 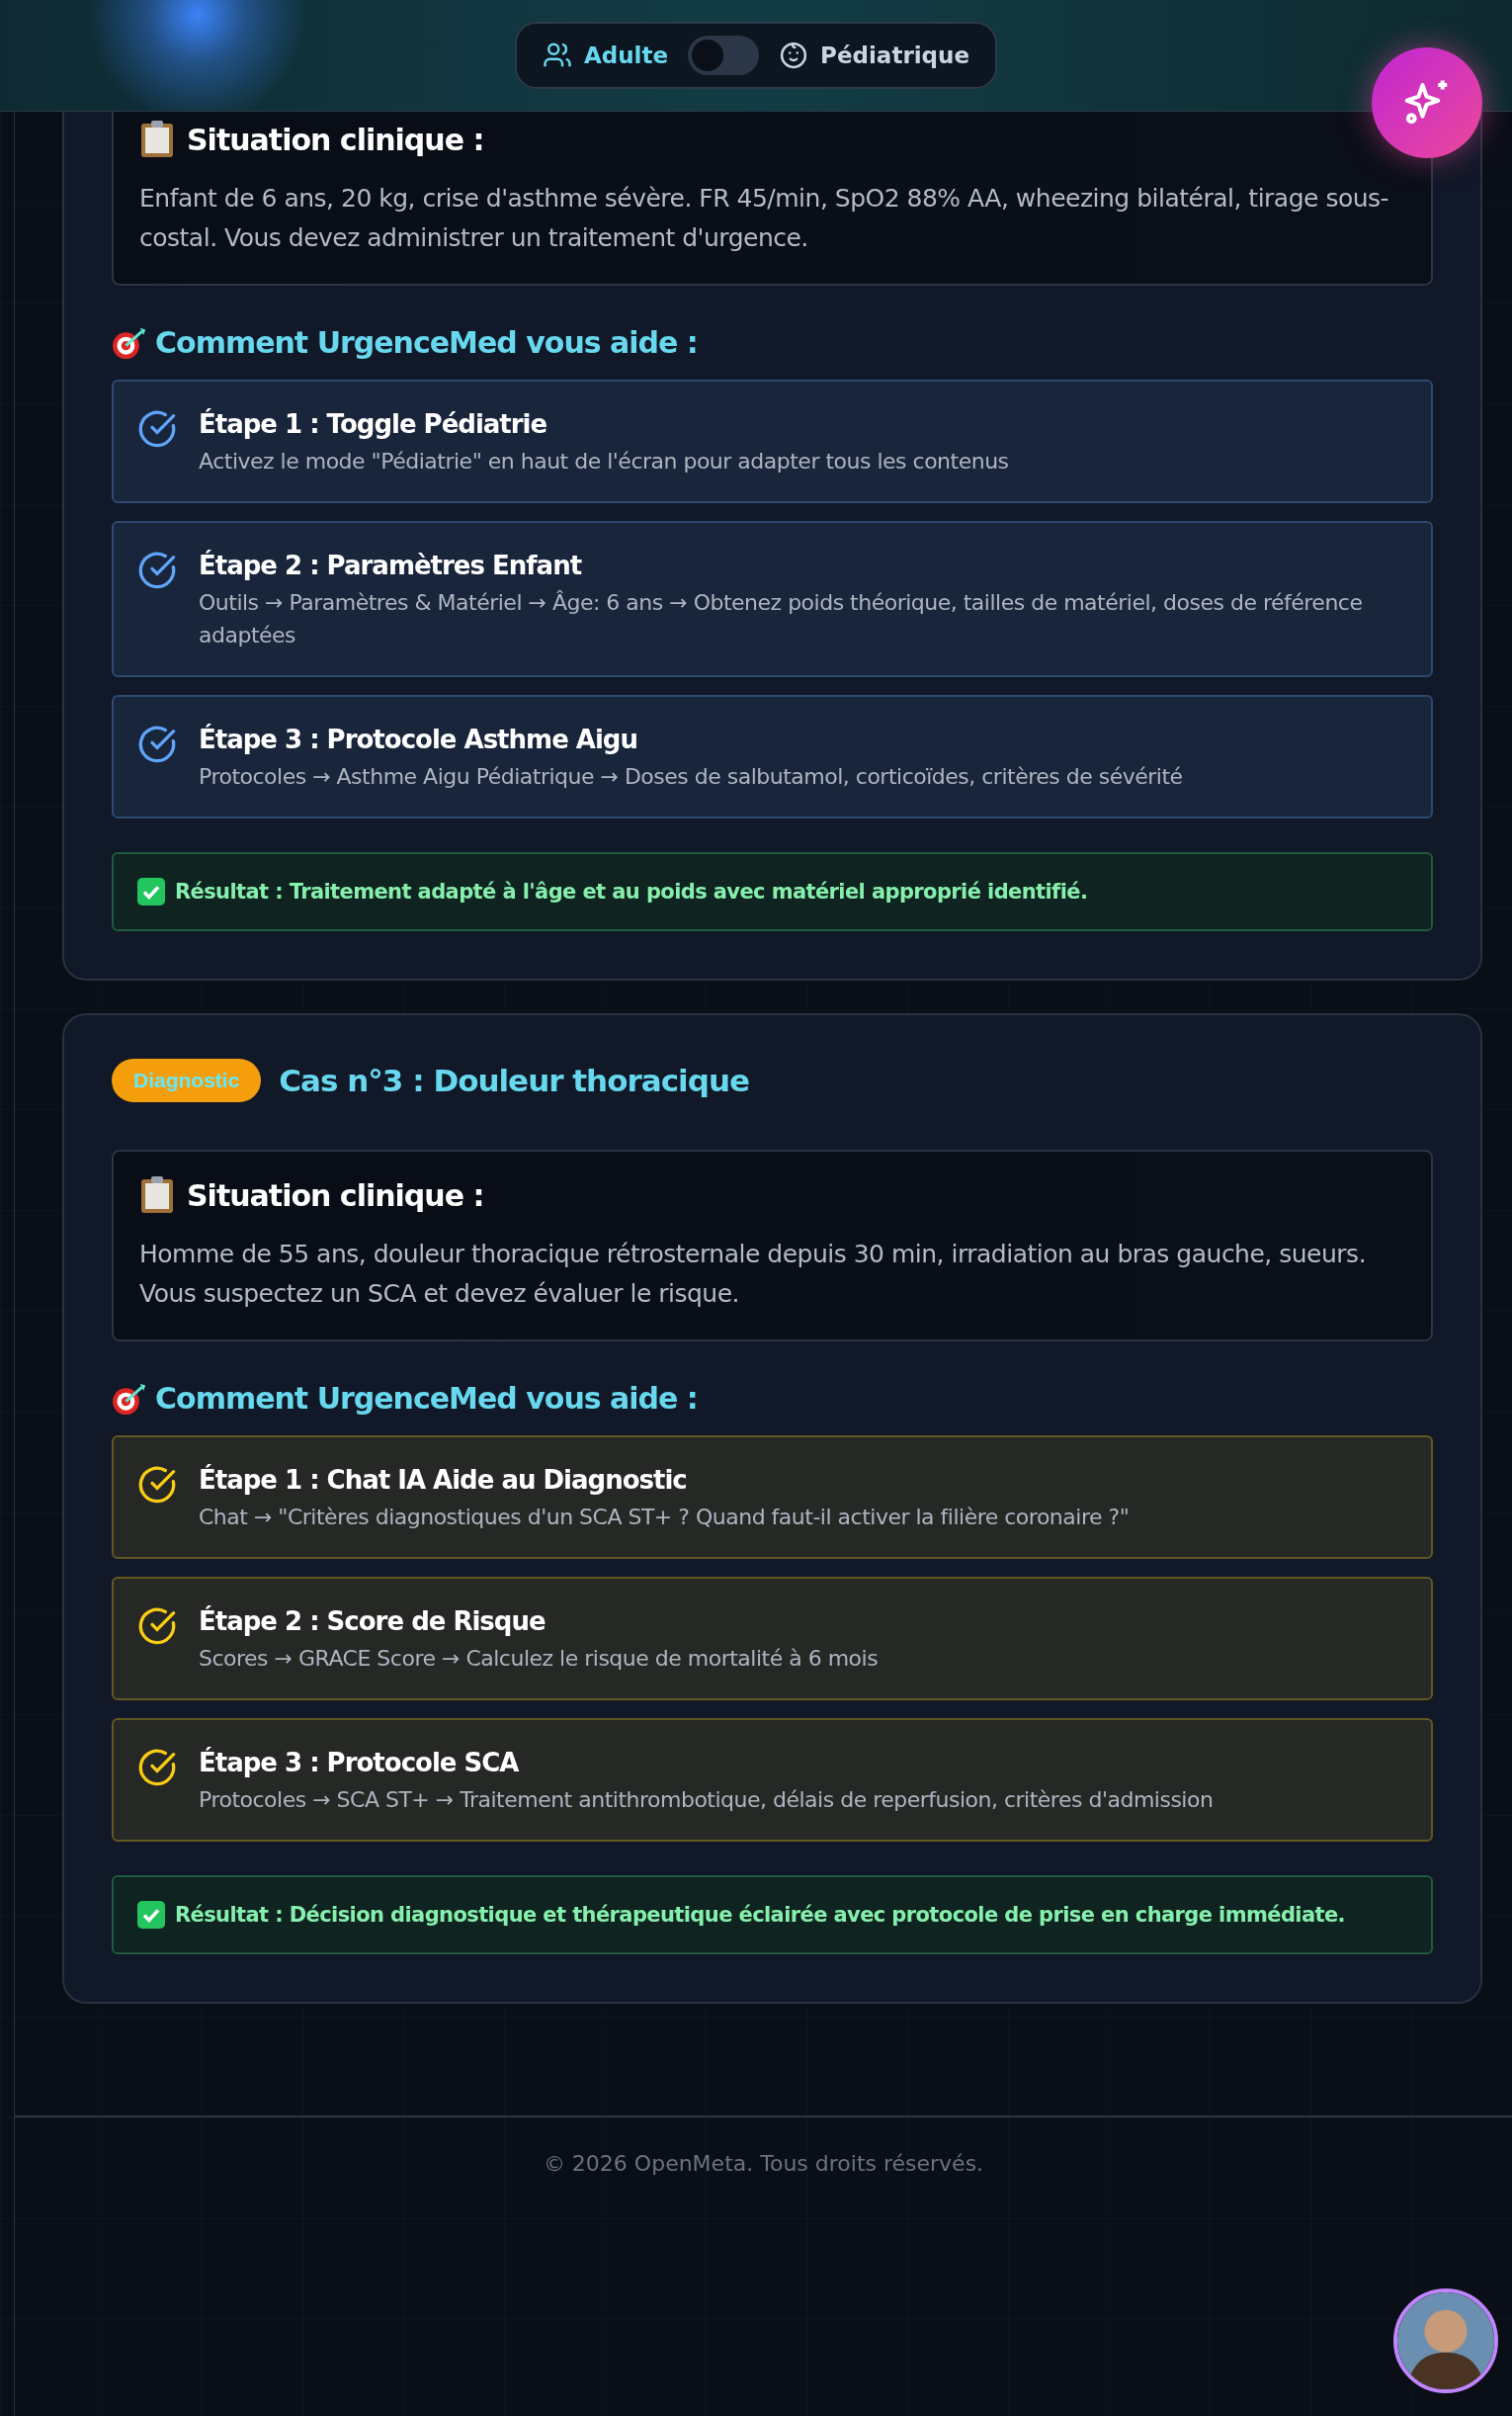 I want to click on step-title: Étape 1 : Chat IA Aide au Diagnostic, so click(x=443, y=1480).